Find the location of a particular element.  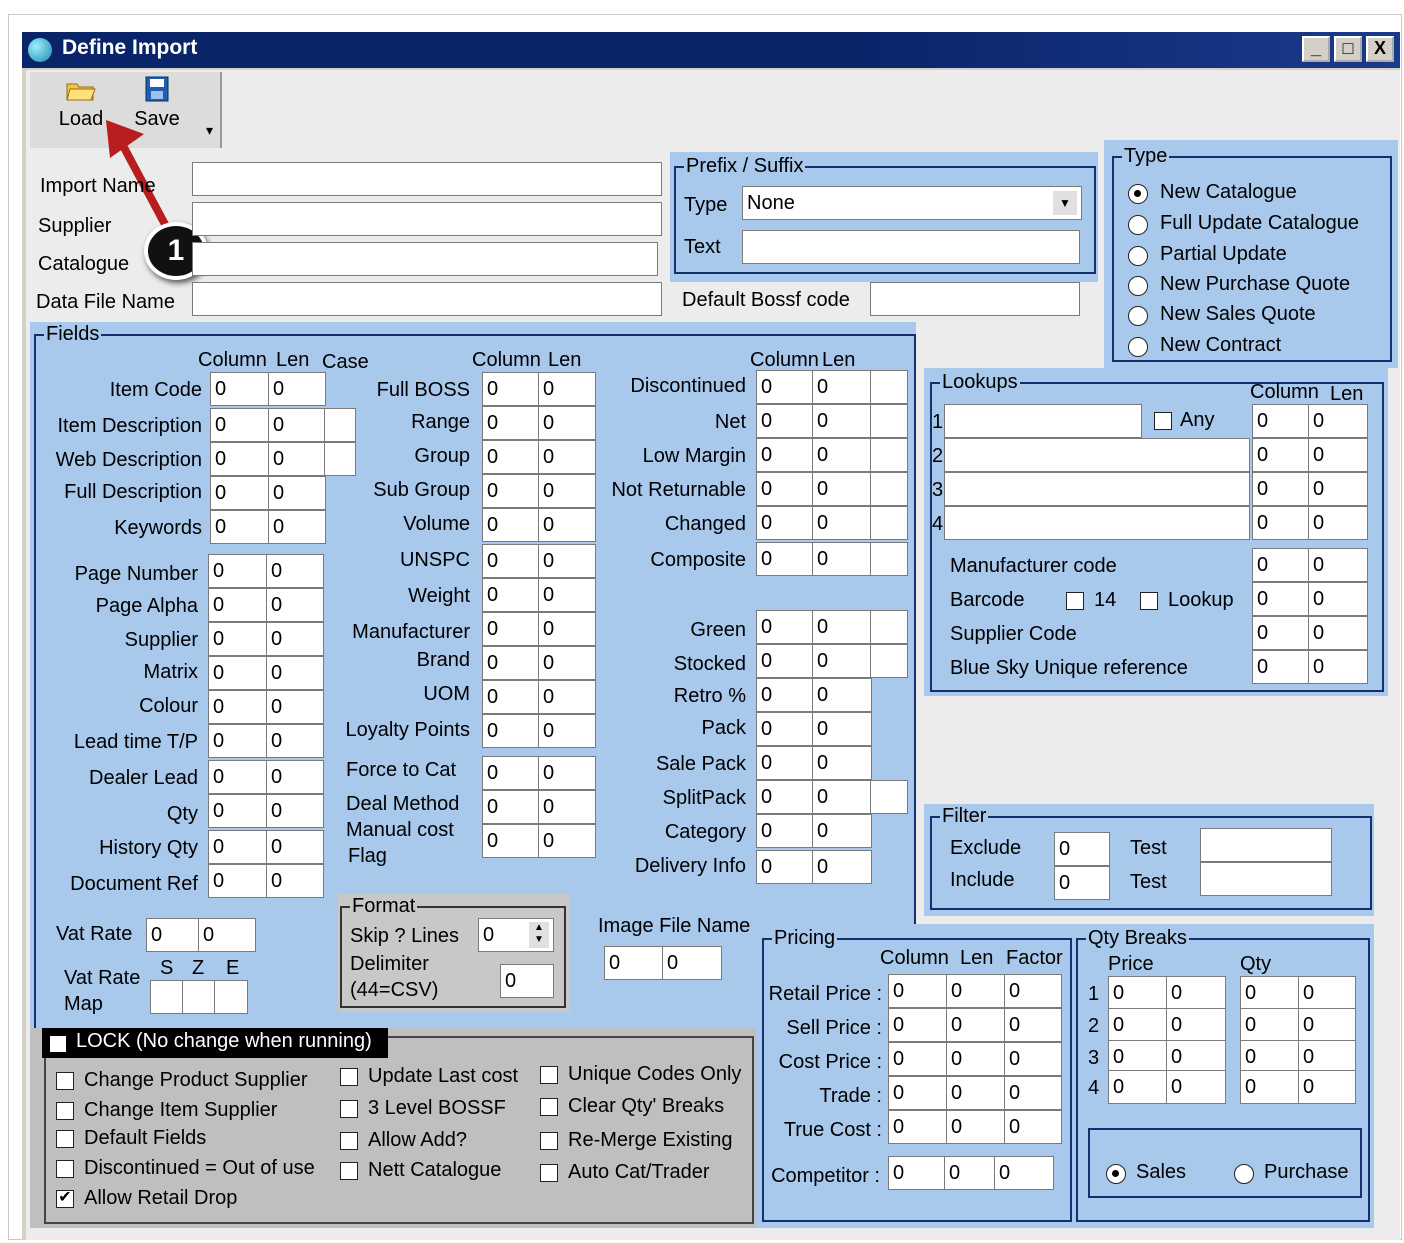

vat-rate-len: 0 is located at coordinates (227, 935).